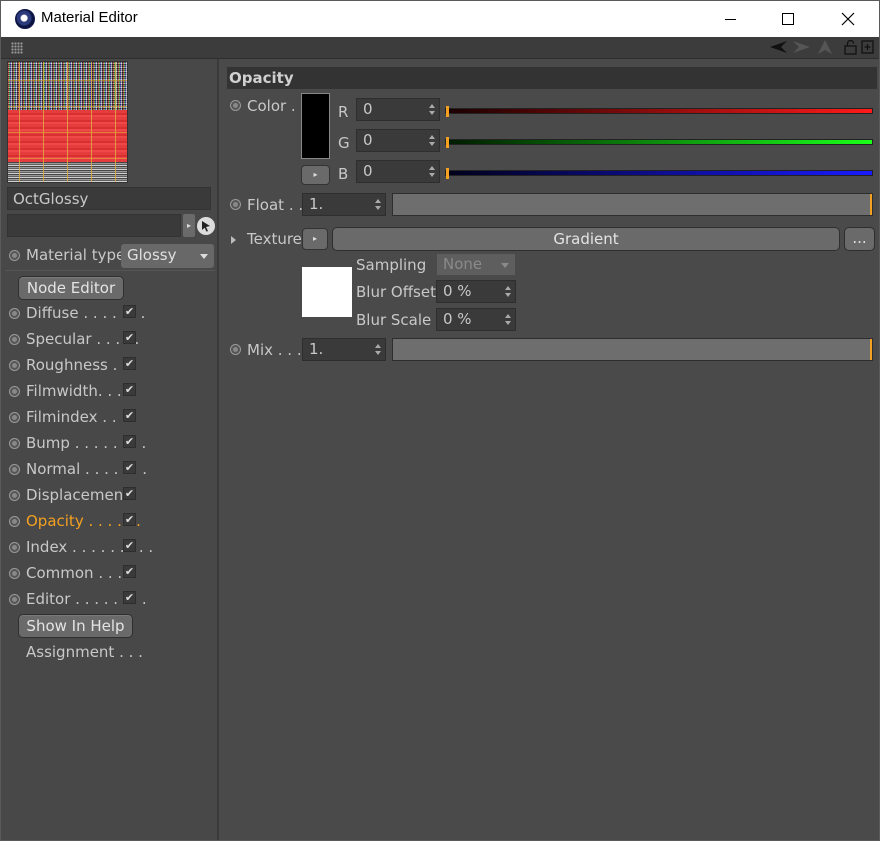 The width and height of the screenshot is (880, 841). What do you see at coordinates (327, 292) in the screenshot?
I see `texture-thumbnail` at bounding box center [327, 292].